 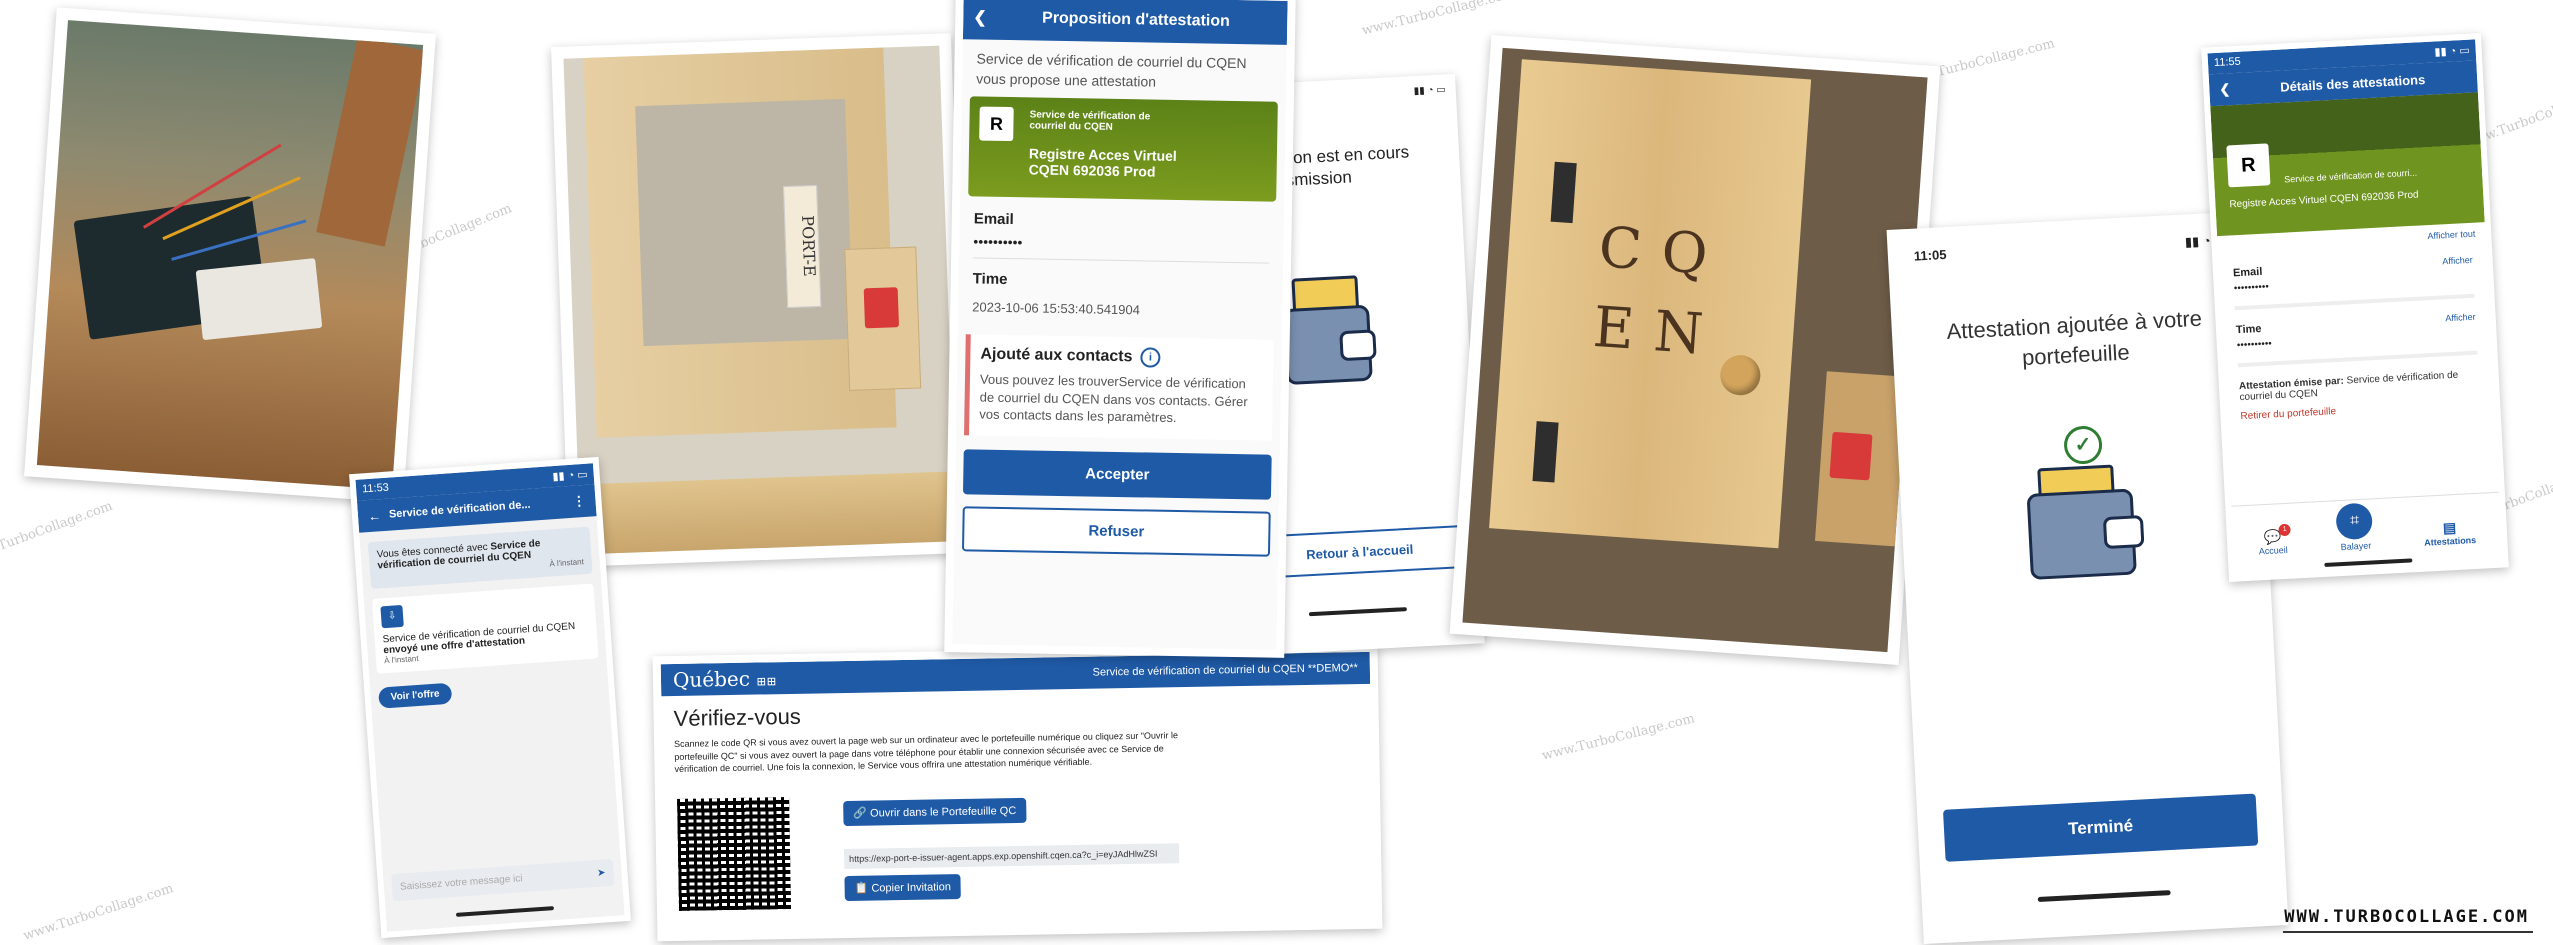 I want to click on brand-underline, so click(x=2408, y=932).